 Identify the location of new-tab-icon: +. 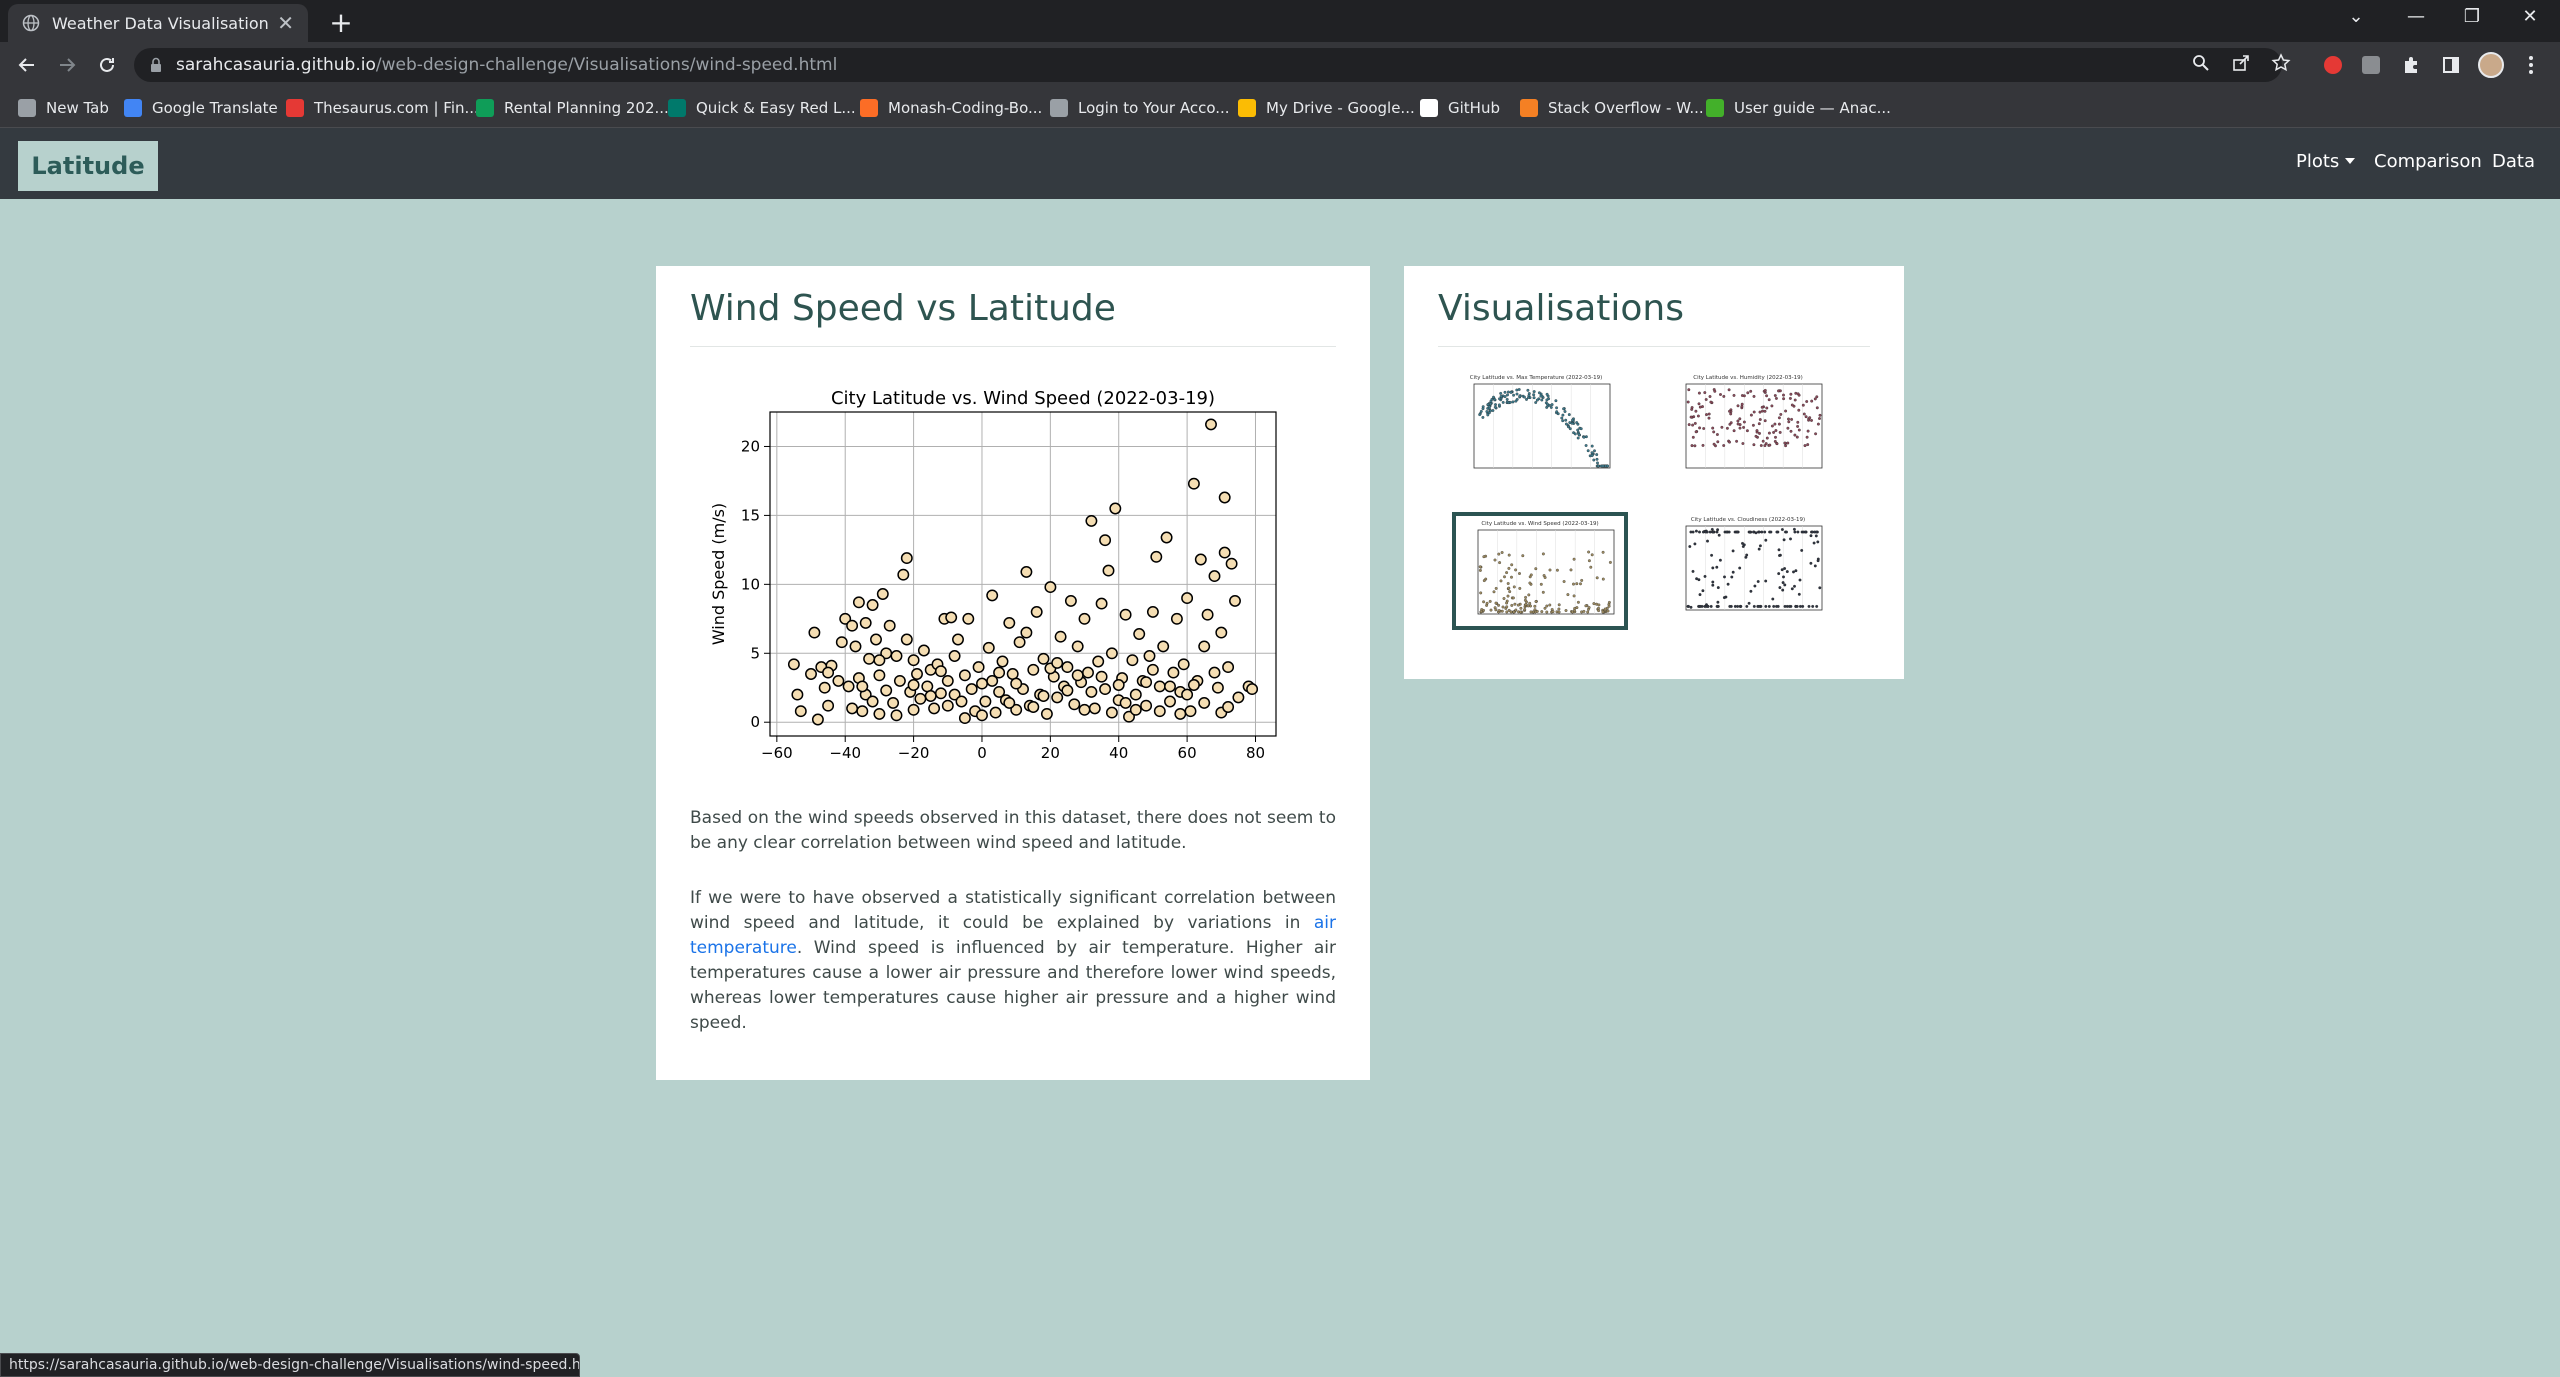
(341, 22).